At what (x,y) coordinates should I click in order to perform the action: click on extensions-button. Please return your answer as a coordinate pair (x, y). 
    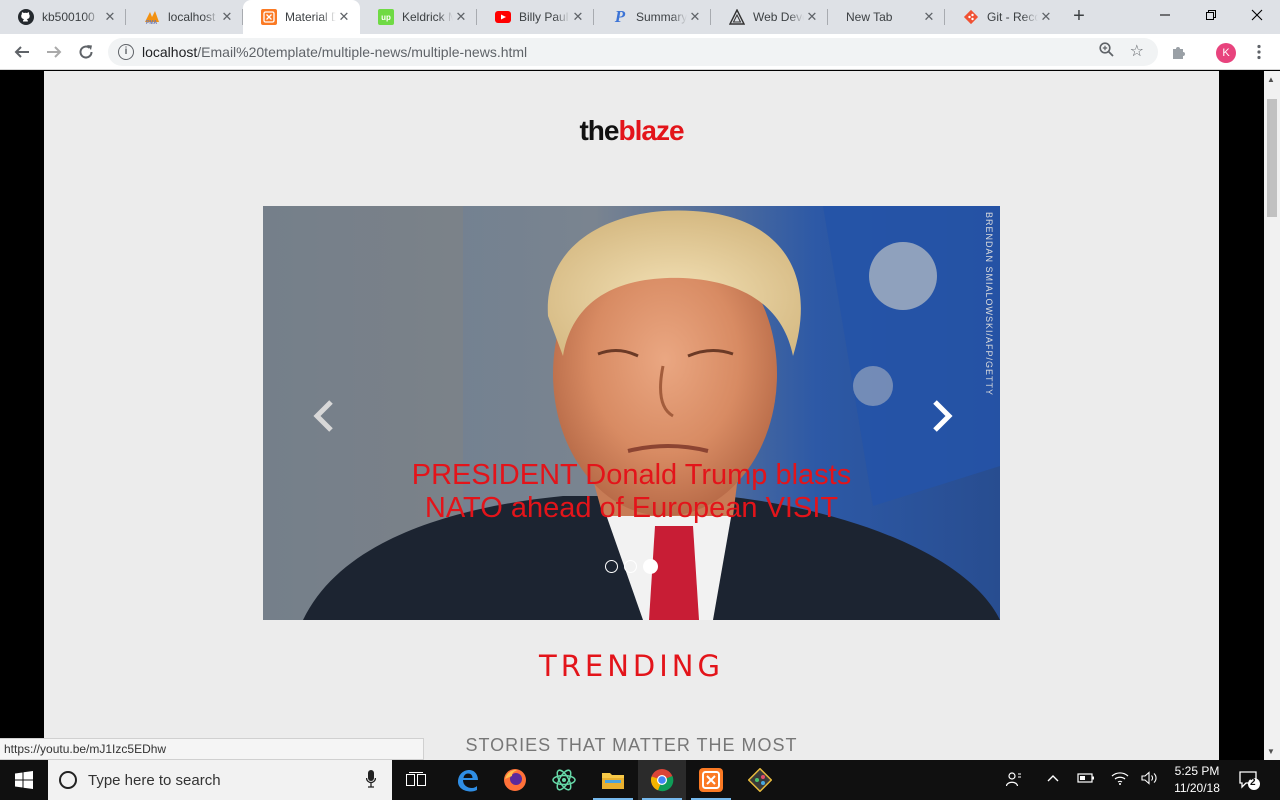
    Looking at the image, I should click on (1179, 52).